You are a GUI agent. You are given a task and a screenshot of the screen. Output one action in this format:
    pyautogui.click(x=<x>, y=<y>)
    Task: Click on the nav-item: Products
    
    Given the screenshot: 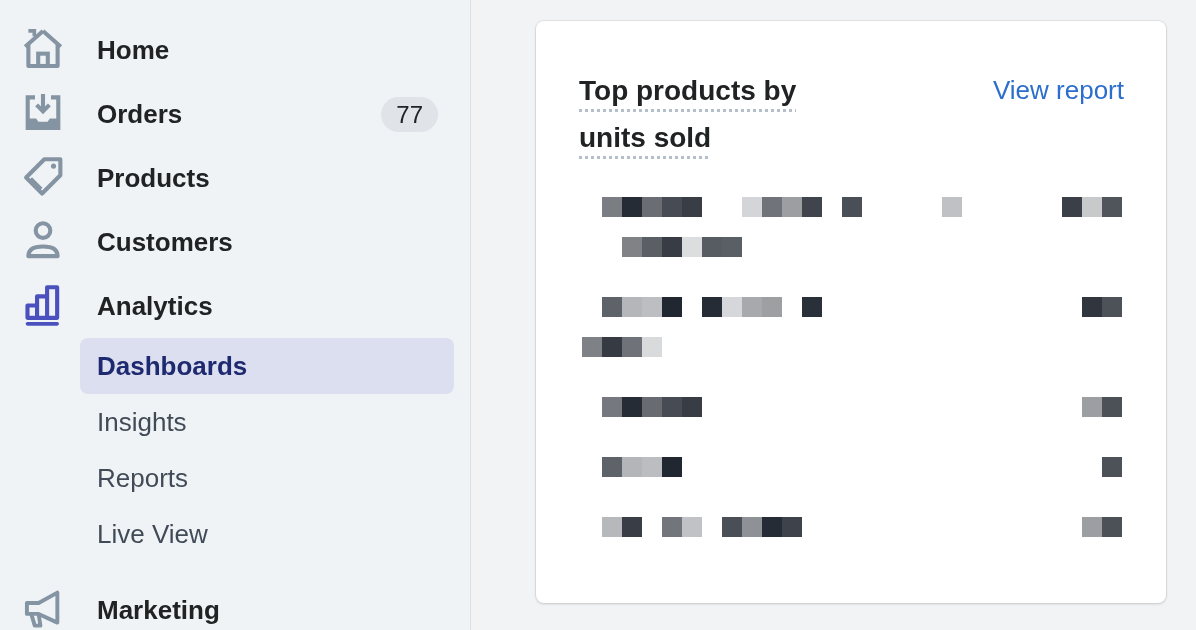 What is the action you would take?
    pyautogui.click(x=235, y=178)
    